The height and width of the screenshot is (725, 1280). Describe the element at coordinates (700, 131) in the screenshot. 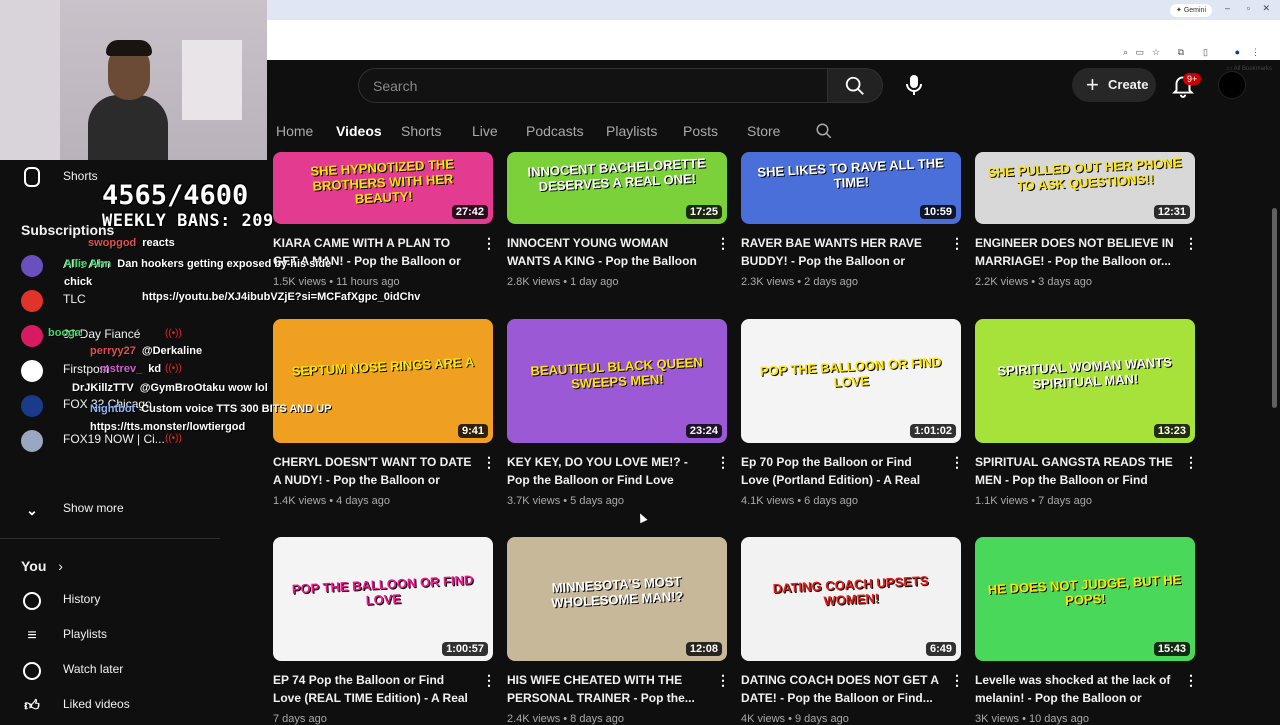

I see `tab-posts: Posts` at that location.